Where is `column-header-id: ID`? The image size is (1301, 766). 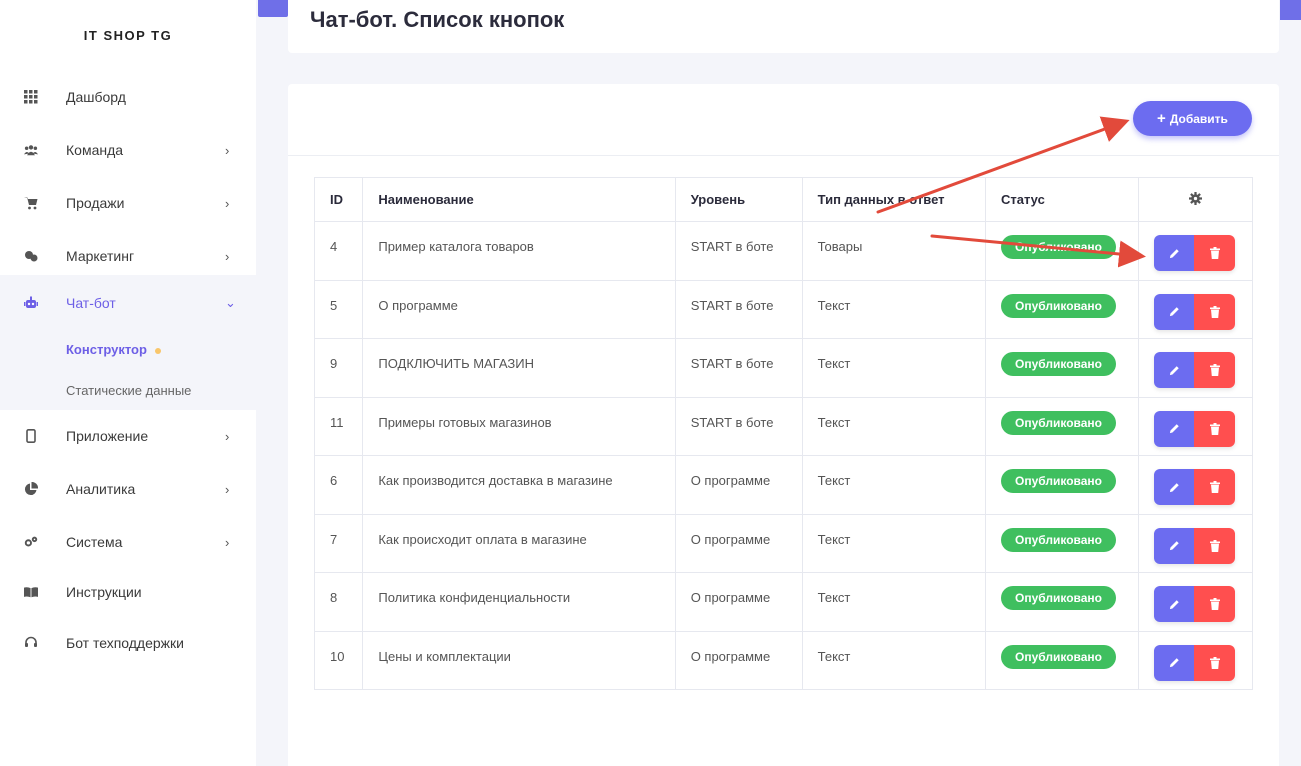 column-header-id: ID is located at coordinates (338, 199).